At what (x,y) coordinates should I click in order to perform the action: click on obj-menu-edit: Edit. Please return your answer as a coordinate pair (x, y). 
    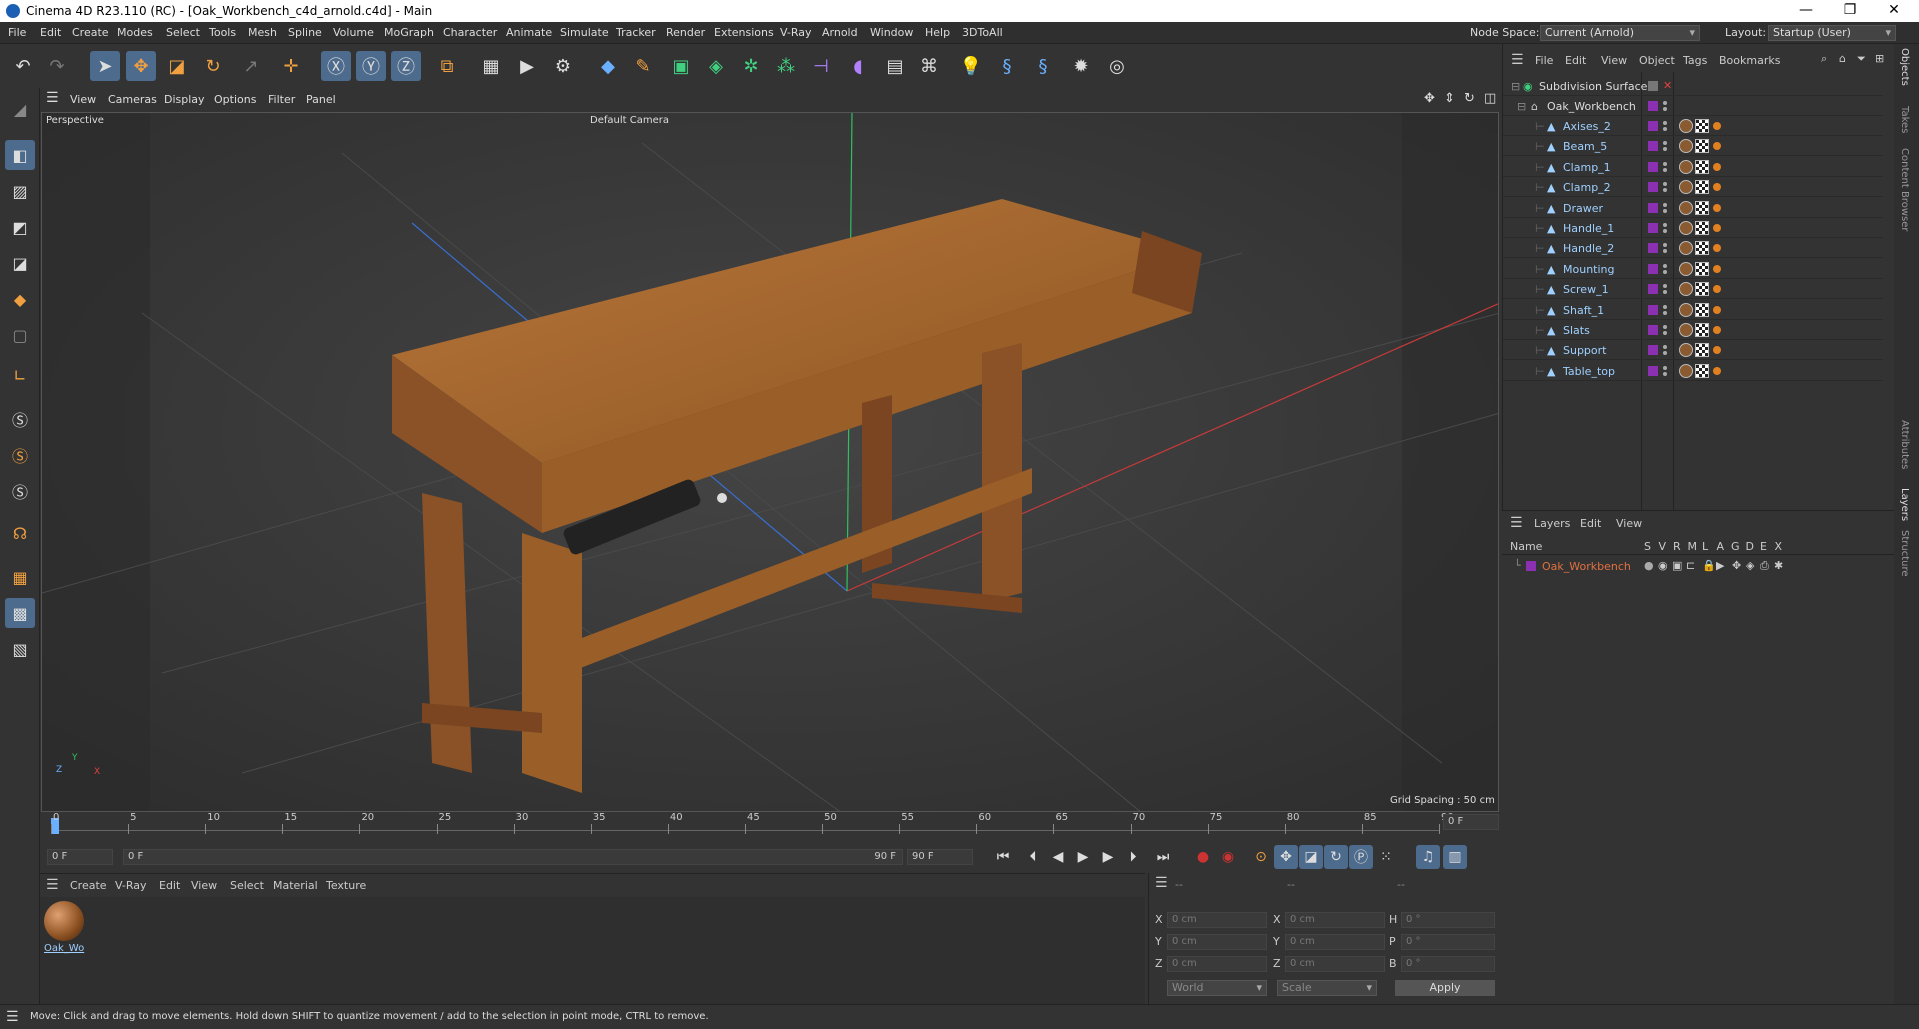
    Looking at the image, I should click on (1575, 60).